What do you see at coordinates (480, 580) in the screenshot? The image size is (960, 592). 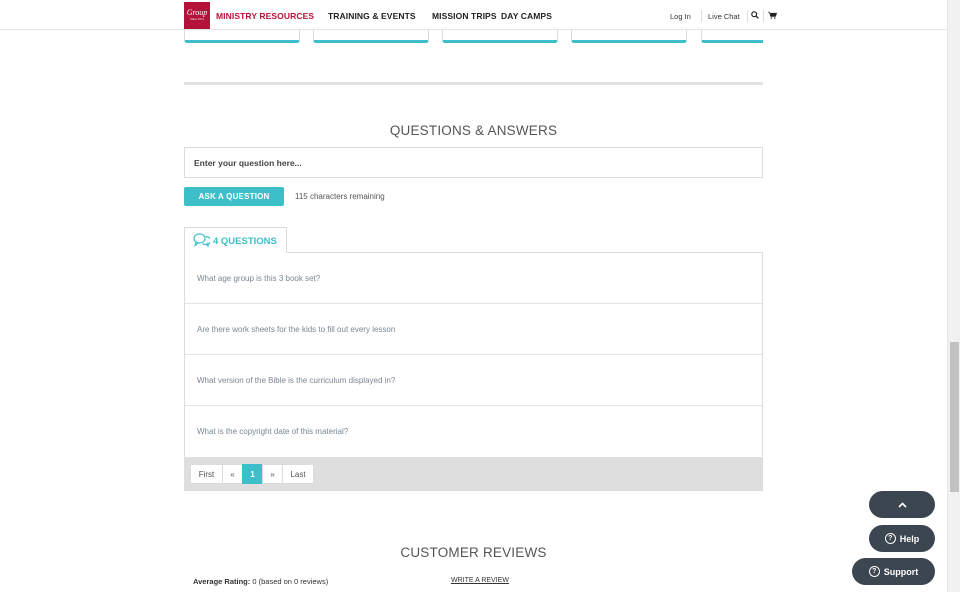 I see `write-review-link: WRITE A REVIEW` at bounding box center [480, 580].